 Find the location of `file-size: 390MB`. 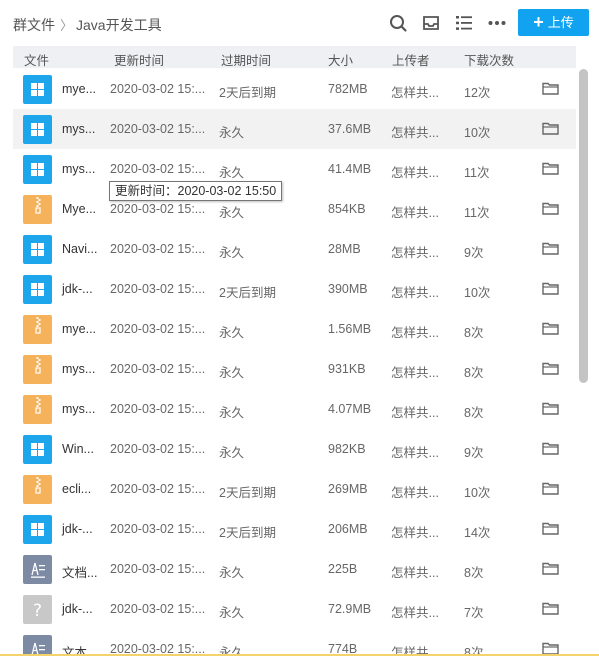

file-size: 390MB is located at coordinates (348, 289).